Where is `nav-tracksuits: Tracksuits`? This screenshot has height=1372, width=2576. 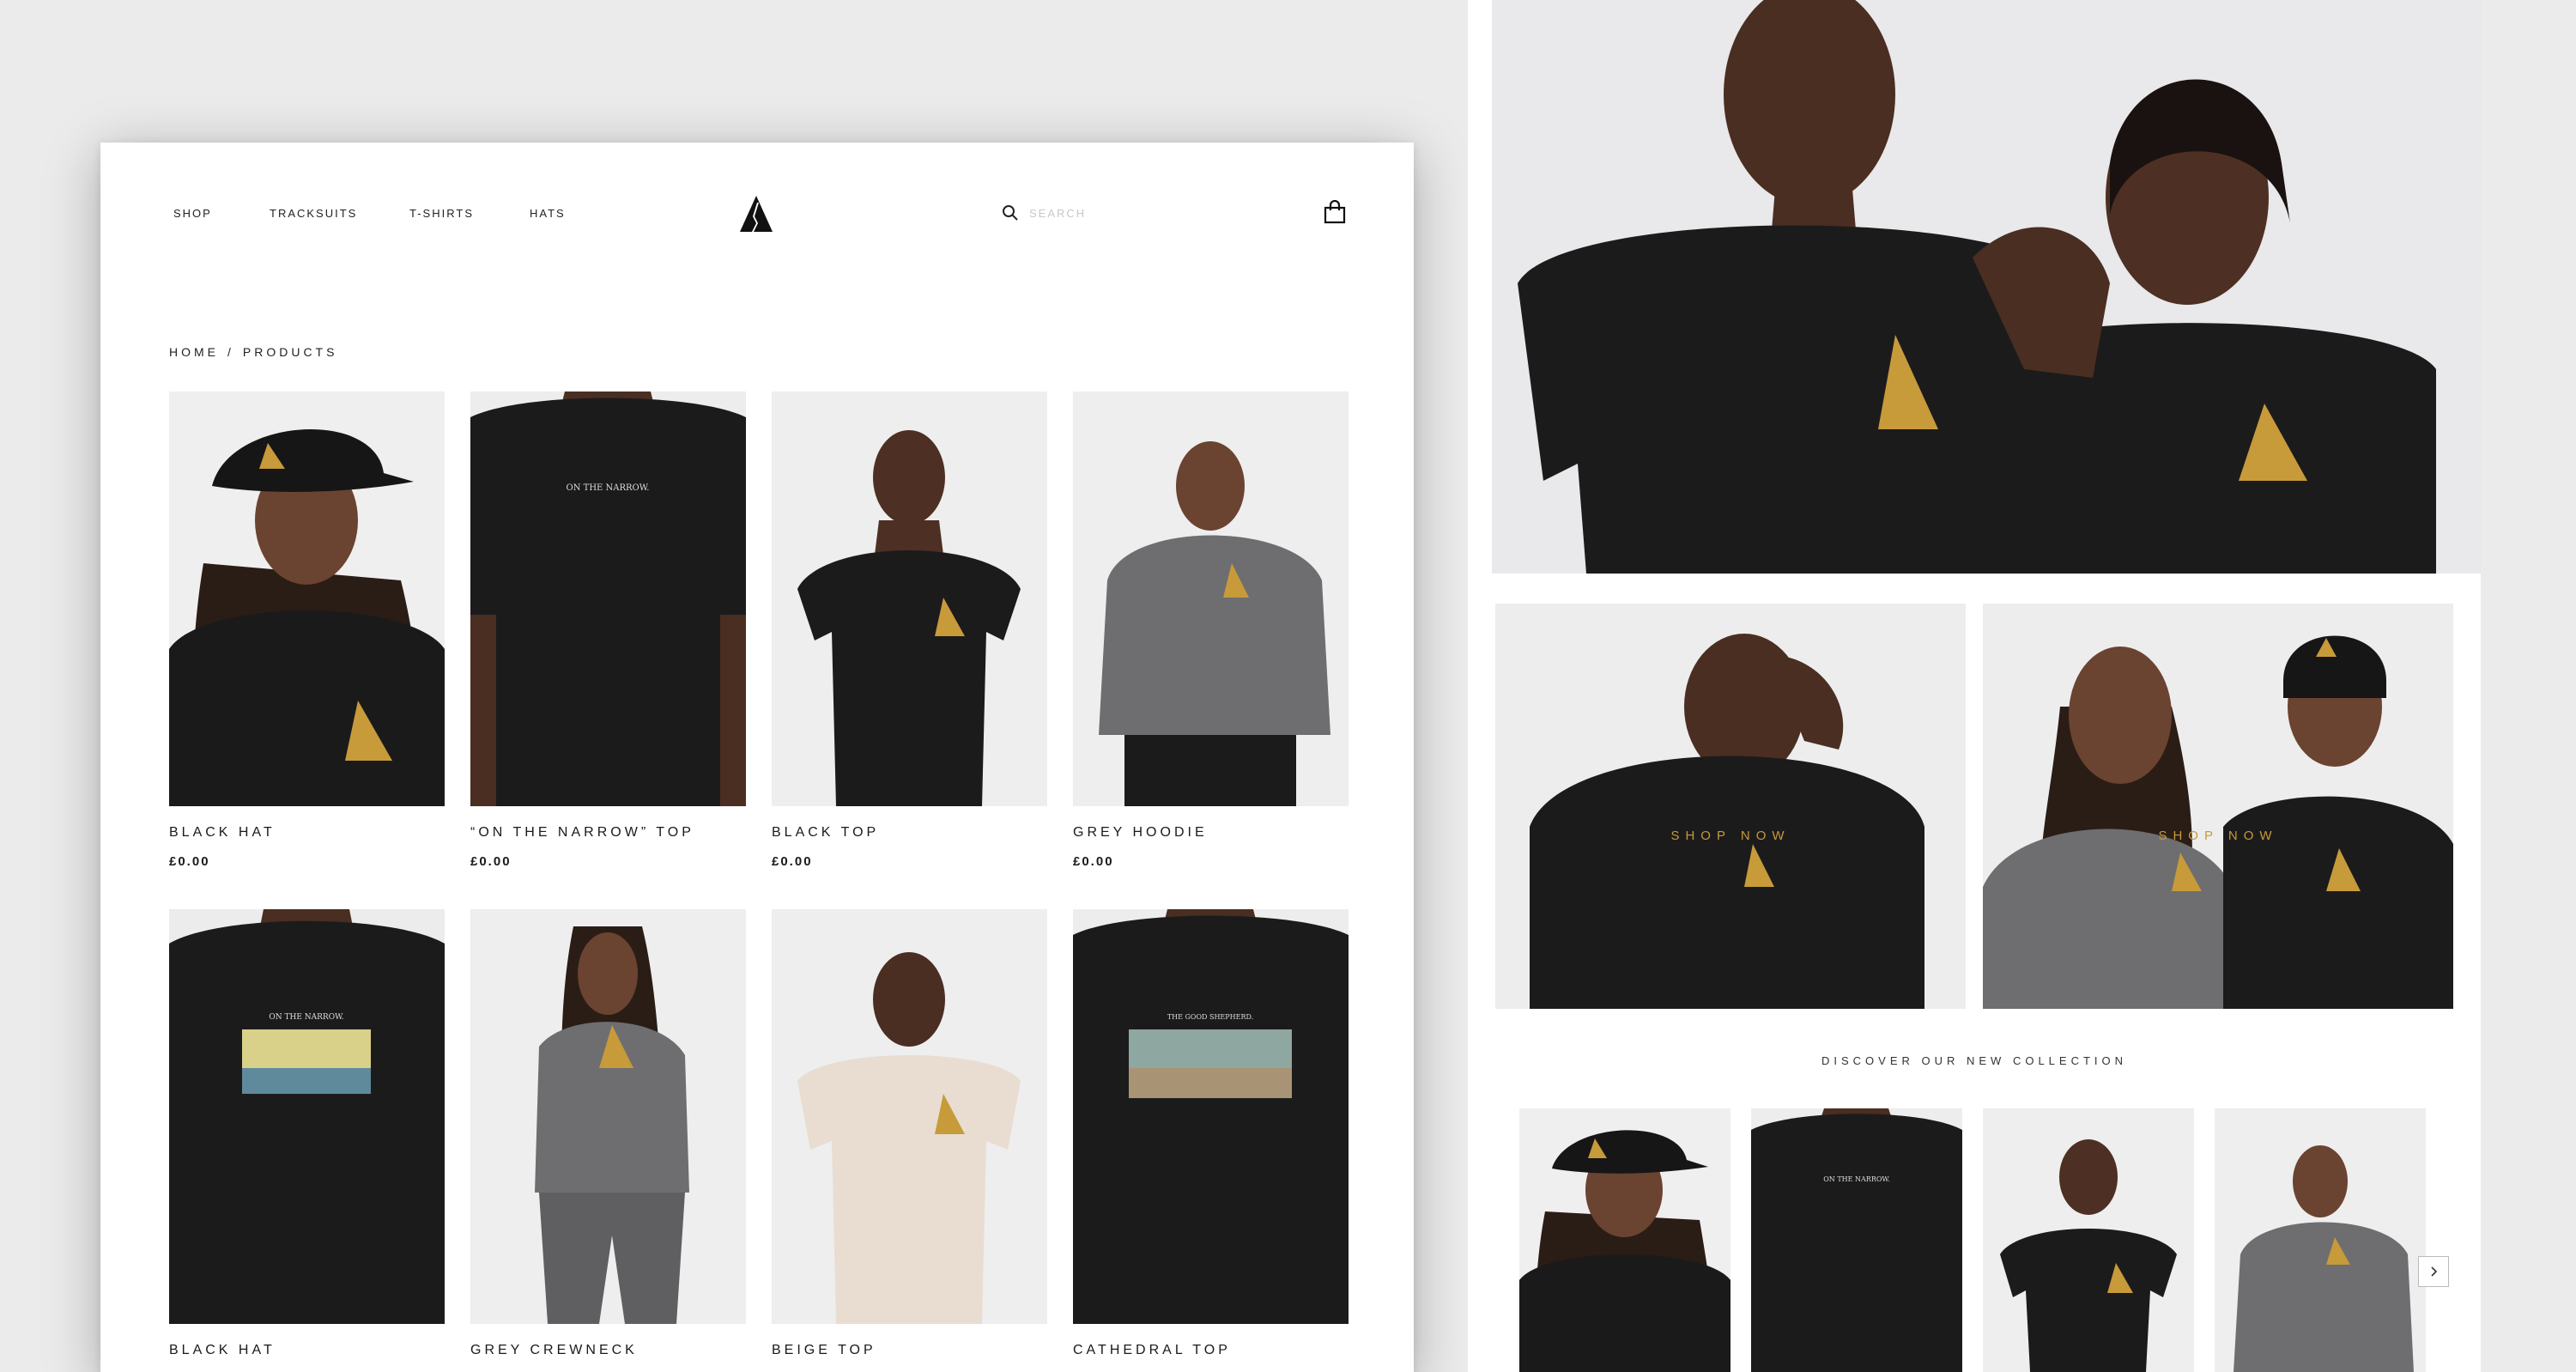
nav-tracksuits: Tracksuits is located at coordinates (313, 213).